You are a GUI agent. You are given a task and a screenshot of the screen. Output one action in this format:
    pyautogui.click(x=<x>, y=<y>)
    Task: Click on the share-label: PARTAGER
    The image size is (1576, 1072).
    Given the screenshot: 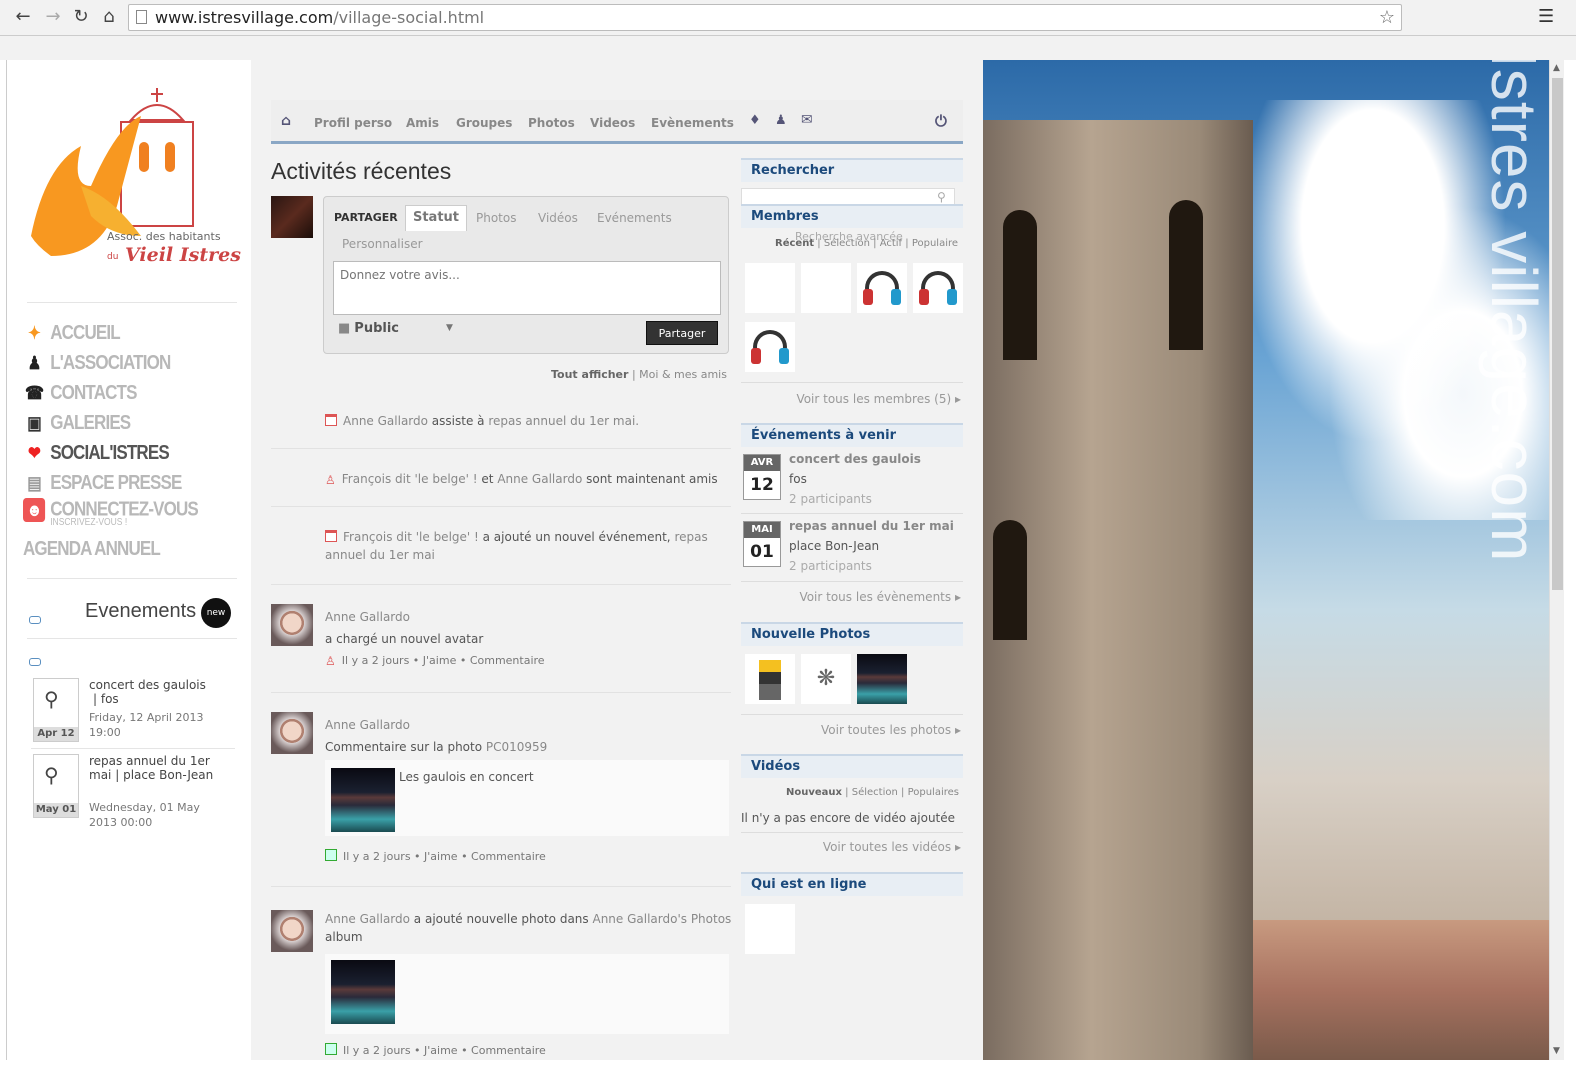 What is the action you would take?
    pyautogui.click(x=366, y=217)
    